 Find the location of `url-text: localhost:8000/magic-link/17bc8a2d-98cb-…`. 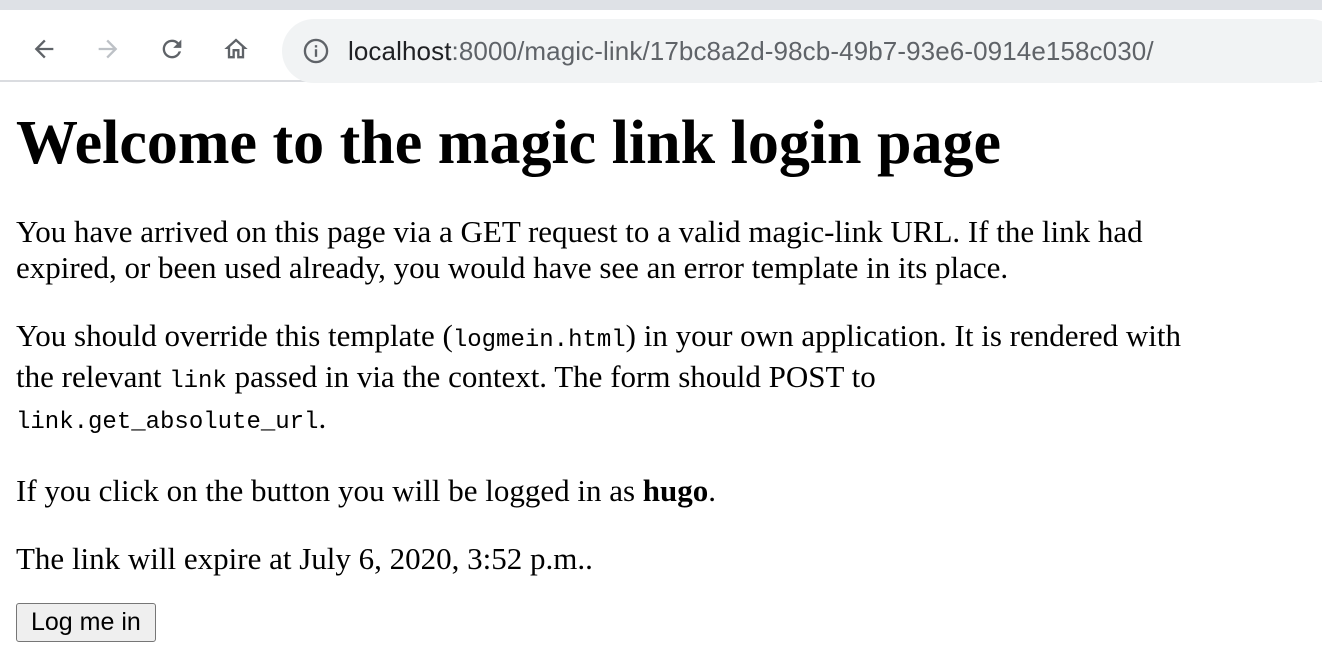

url-text: localhost:8000/magic-link/17bc8a2d-98cb-… is located at coordinates (751, 51).